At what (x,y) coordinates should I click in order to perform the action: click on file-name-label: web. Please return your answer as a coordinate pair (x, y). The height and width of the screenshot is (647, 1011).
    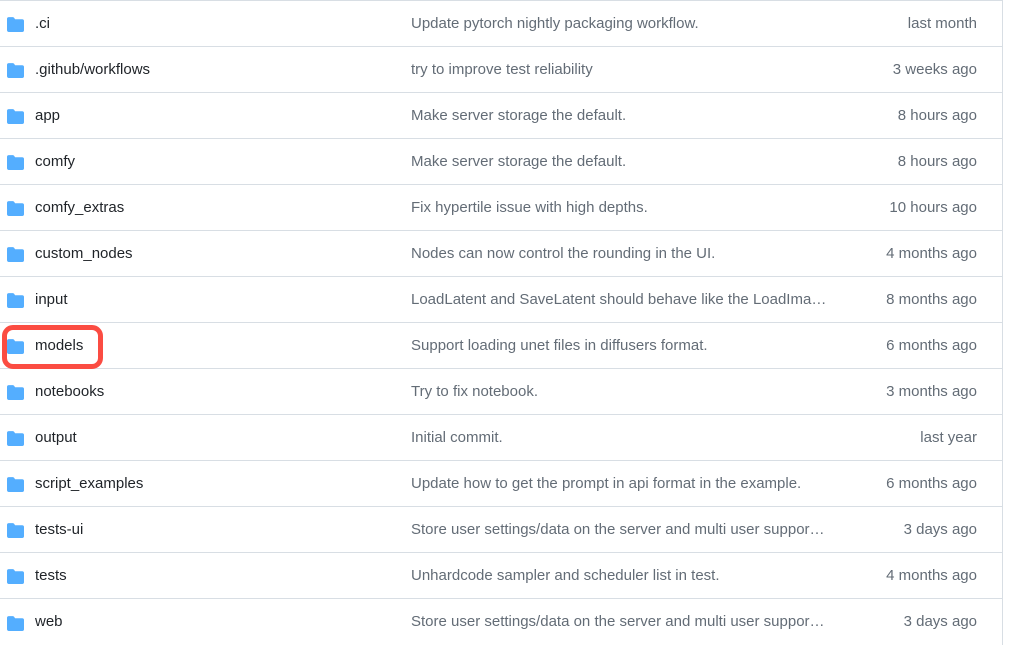
    Looking at the image, I should click on (49, 621).